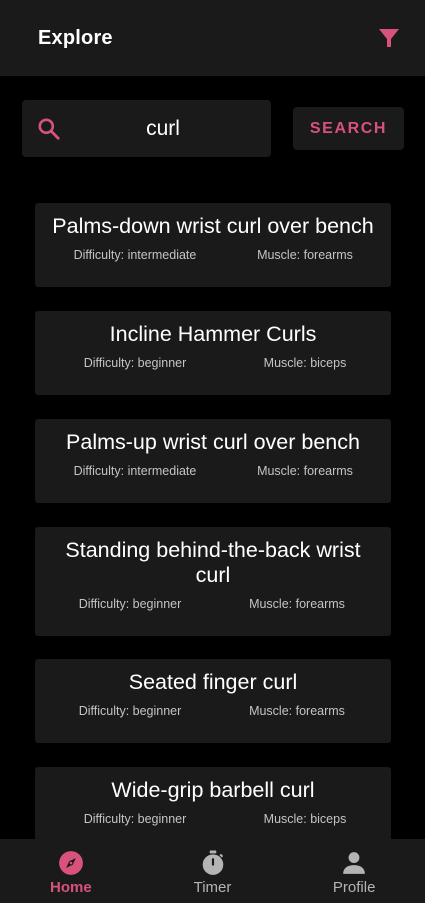  Describe the element at coordinates (212, 862) in the screenshot. I see `stopwatch-icon` at that location.